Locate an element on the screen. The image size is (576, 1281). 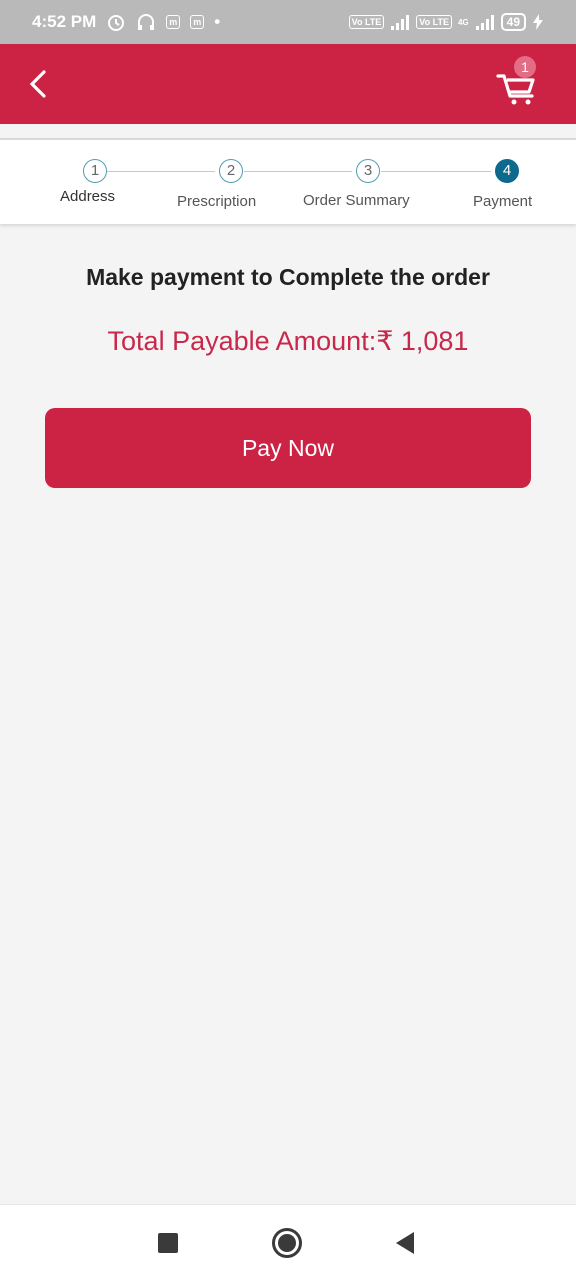
back-triangle-icon is located at coordinates (405, 1243).